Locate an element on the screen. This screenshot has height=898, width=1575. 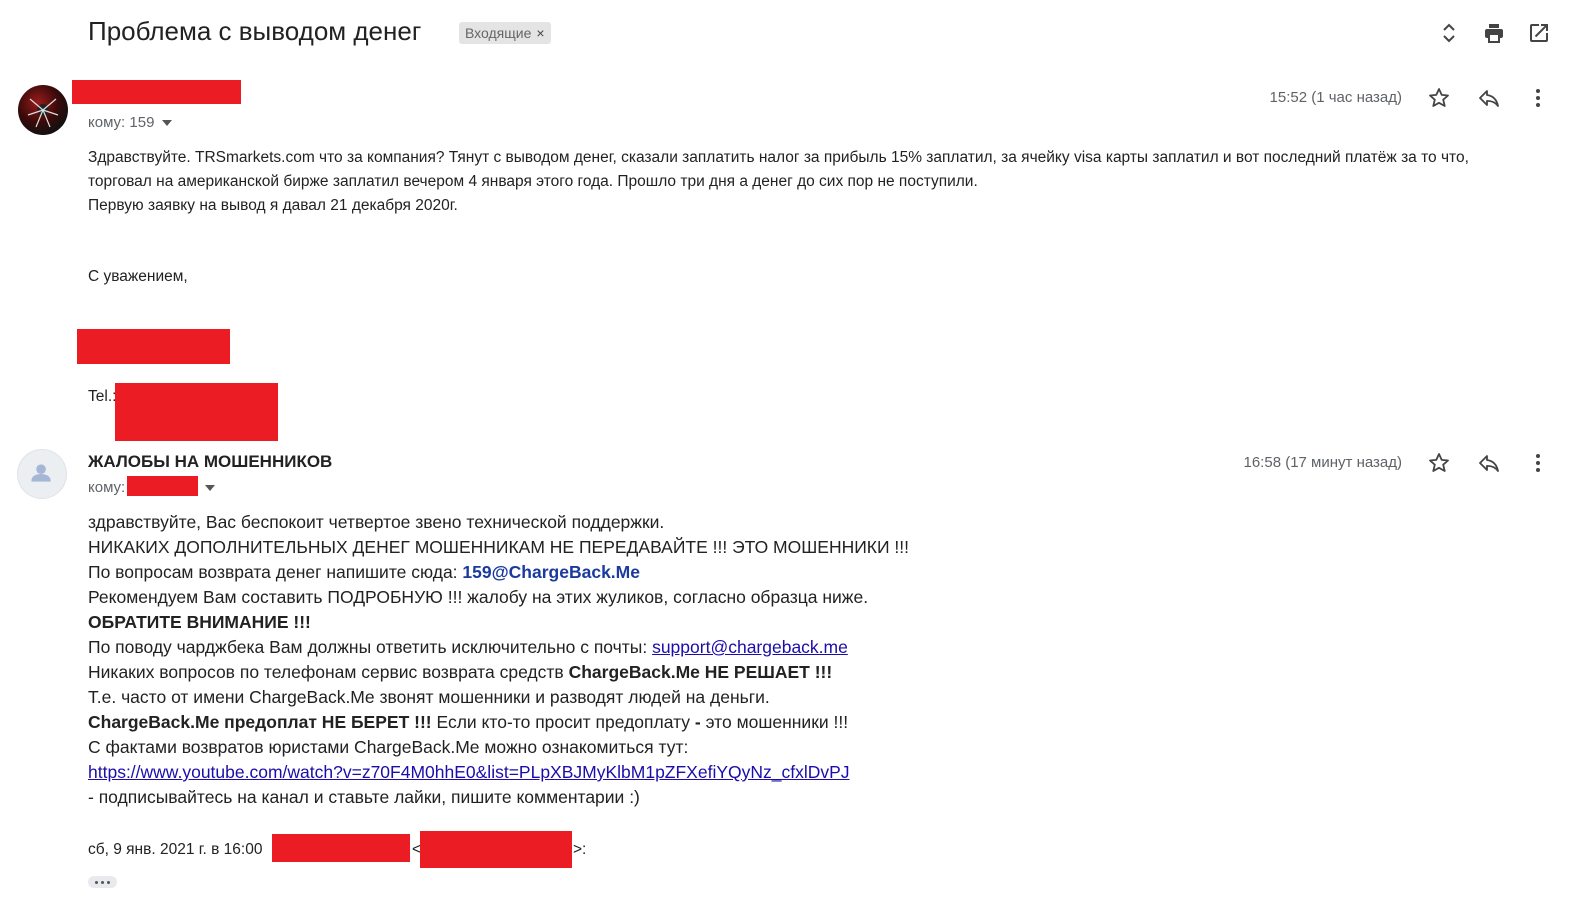
redacted-sender-name is located at coordinates (156, 92).